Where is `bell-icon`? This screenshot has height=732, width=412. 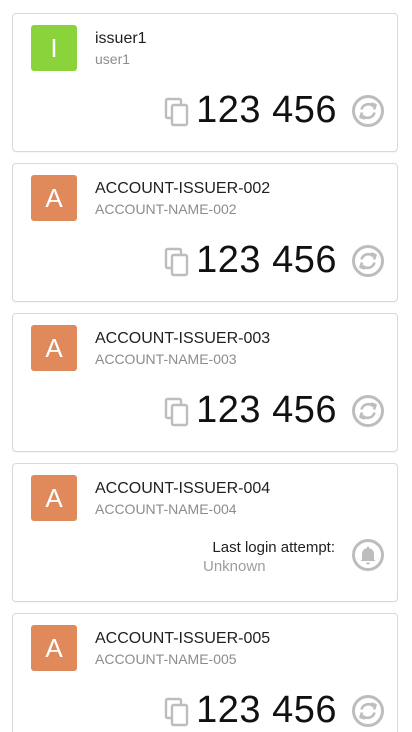
bell-icon is located at coordinates (368, 555).